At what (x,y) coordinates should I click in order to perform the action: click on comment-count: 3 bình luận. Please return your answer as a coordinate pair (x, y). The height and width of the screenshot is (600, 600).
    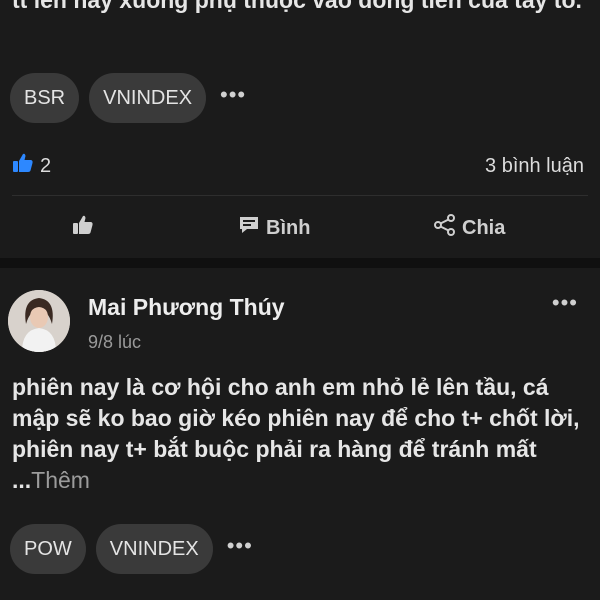
    Looking at the image, I should click on (534, 166).